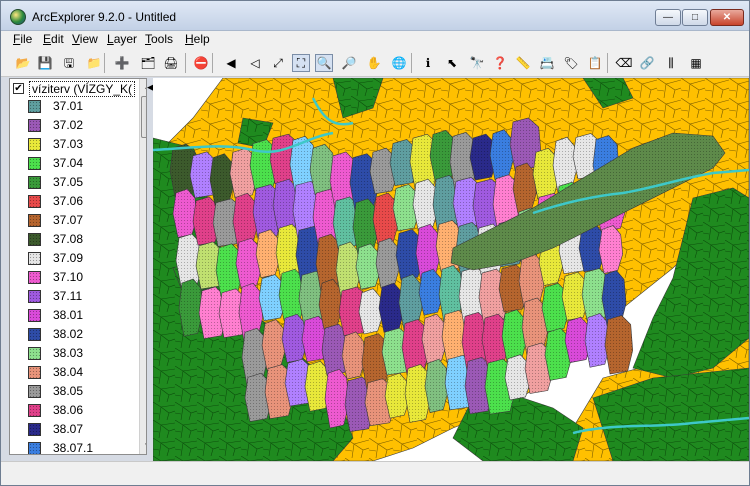  I want to click on legend-label: 37.03, so click(68, 144).